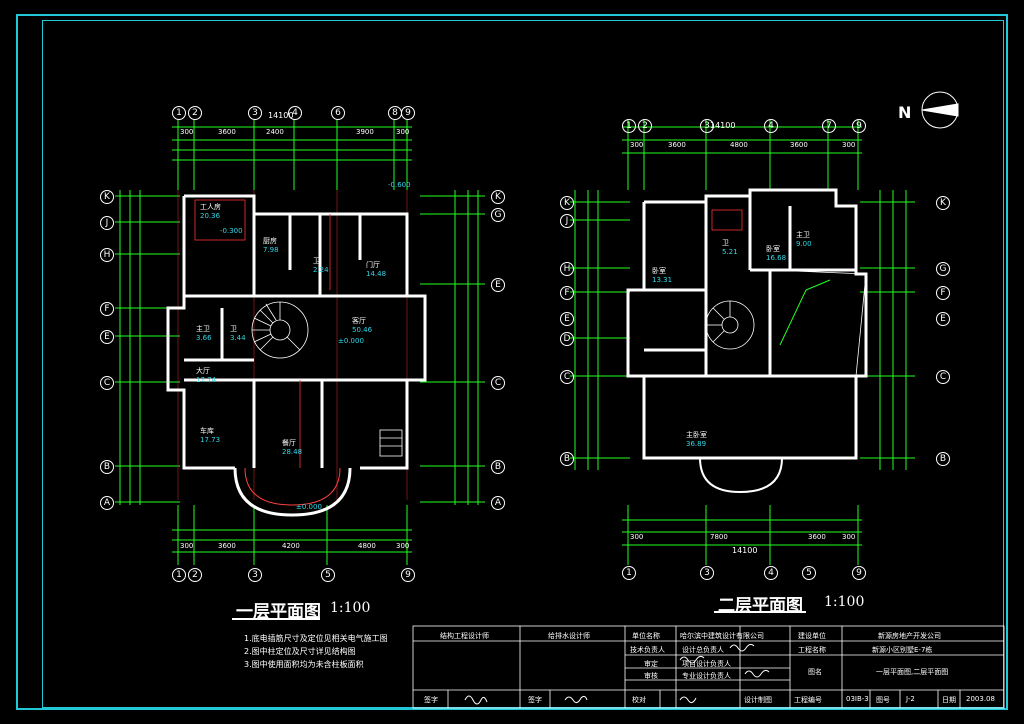  Describe the element at coordinates (321, 270) in the screenshot. I see `plan1-room-area: 2.24` at that location.